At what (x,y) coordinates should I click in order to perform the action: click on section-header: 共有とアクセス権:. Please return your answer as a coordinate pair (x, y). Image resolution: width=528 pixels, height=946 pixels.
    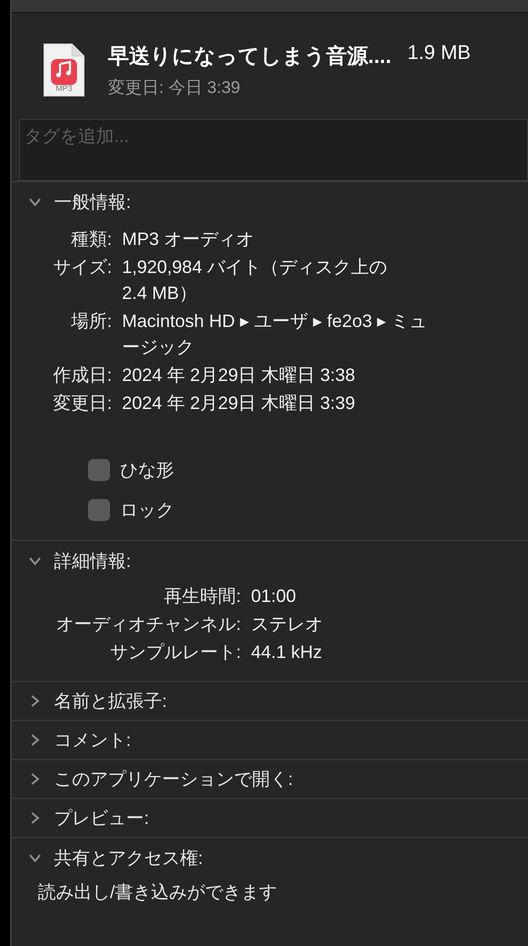
    Looking at the image, I should click on (270, 858).